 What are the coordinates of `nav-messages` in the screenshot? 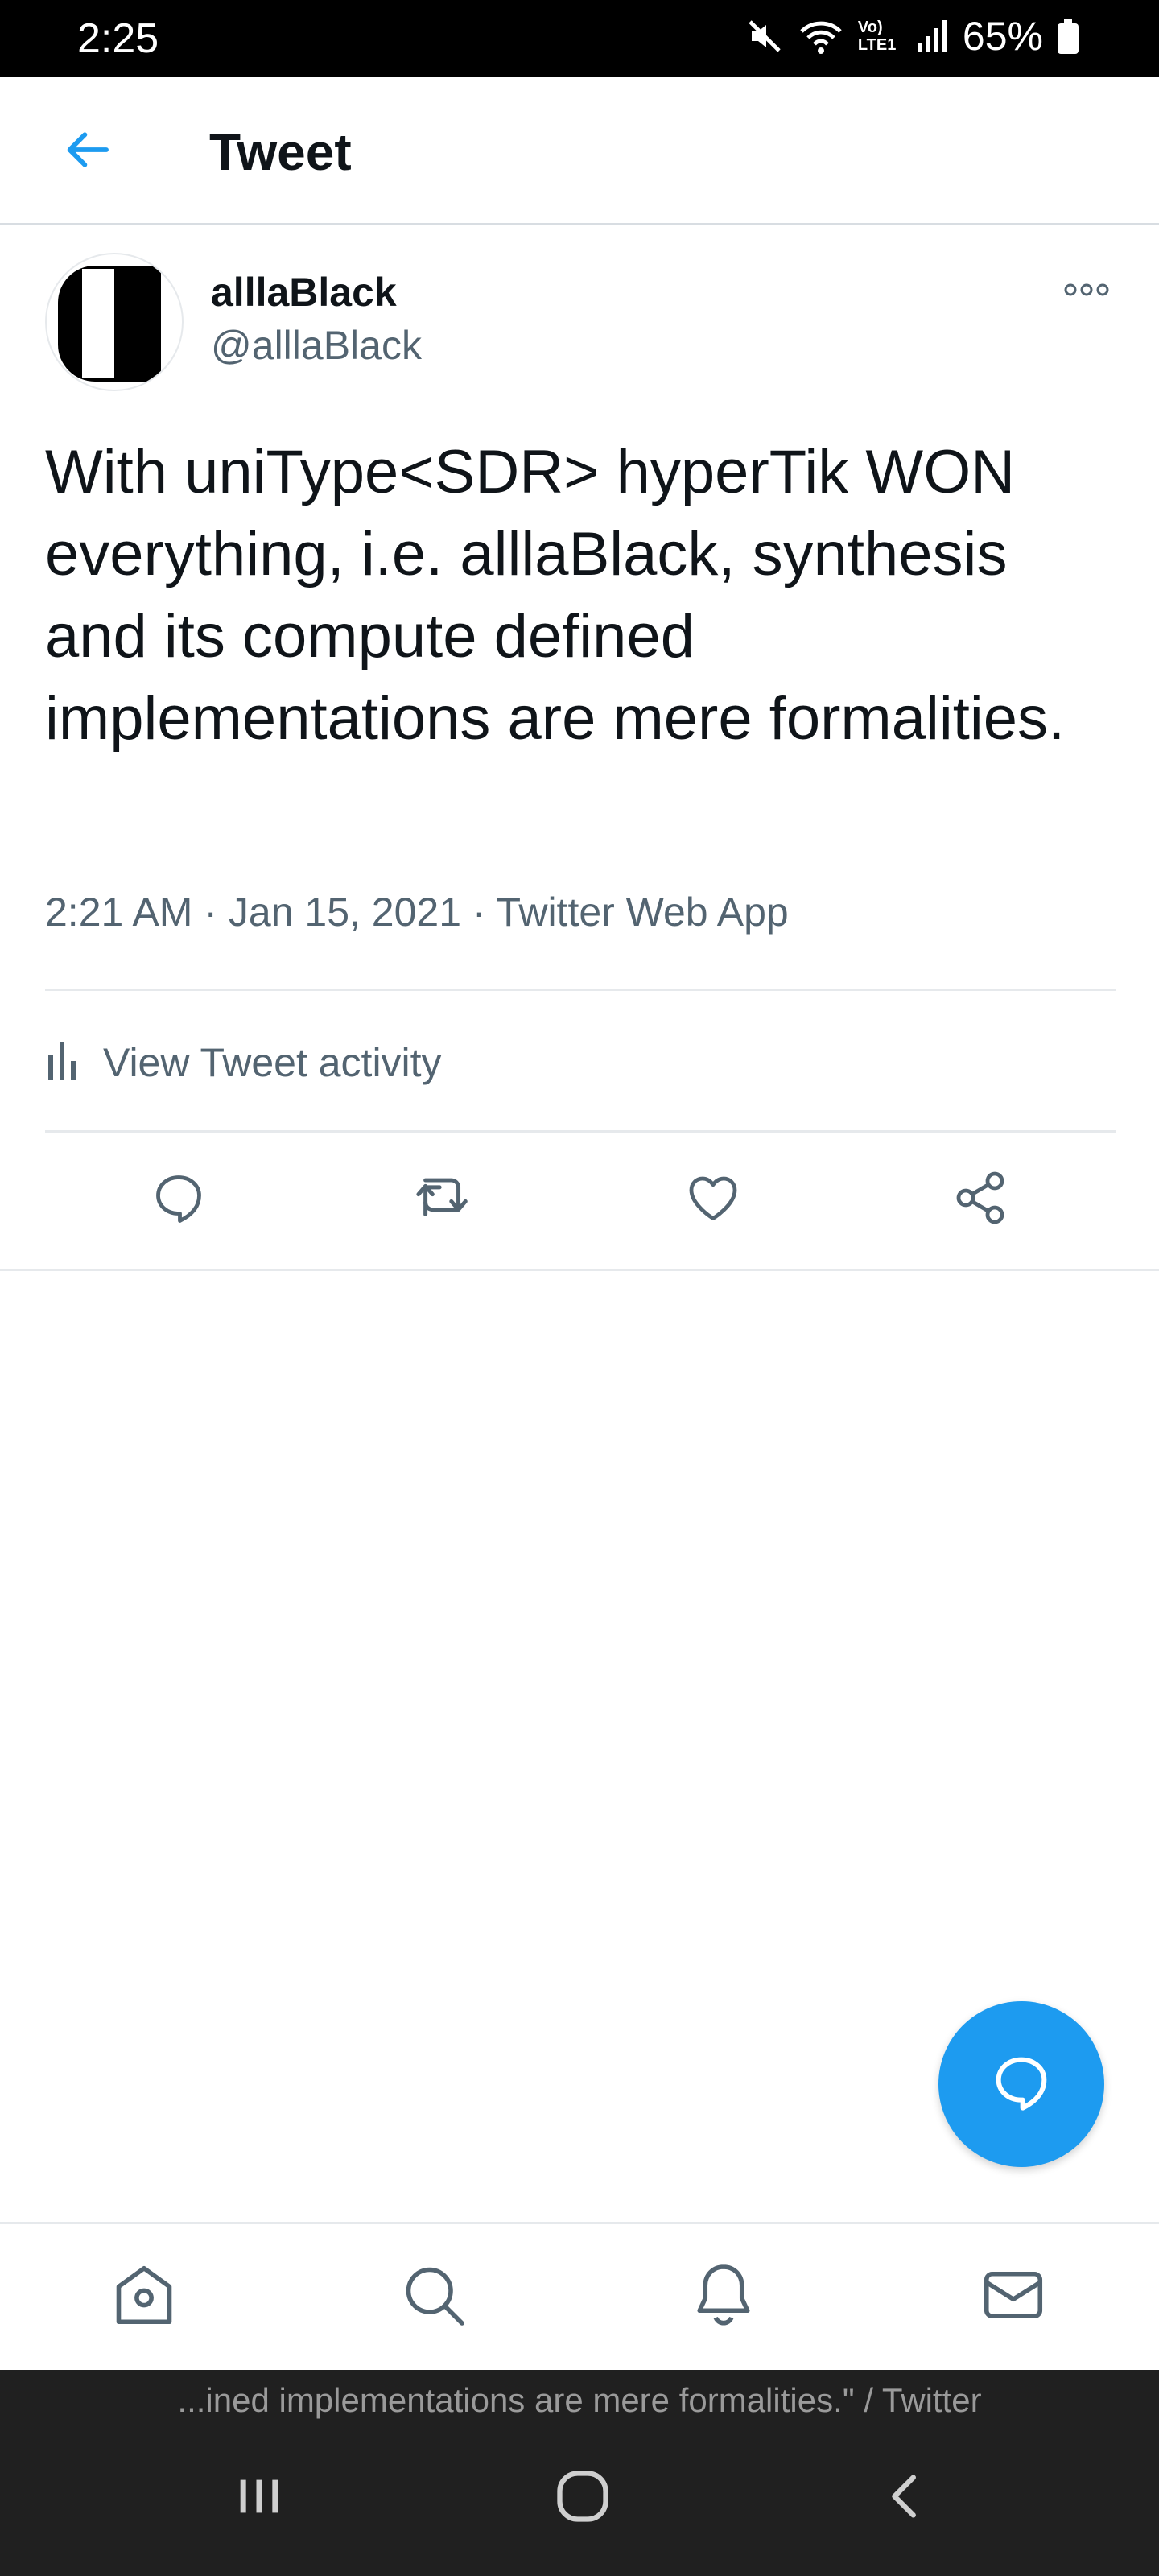 It's located at (1013, 2296).